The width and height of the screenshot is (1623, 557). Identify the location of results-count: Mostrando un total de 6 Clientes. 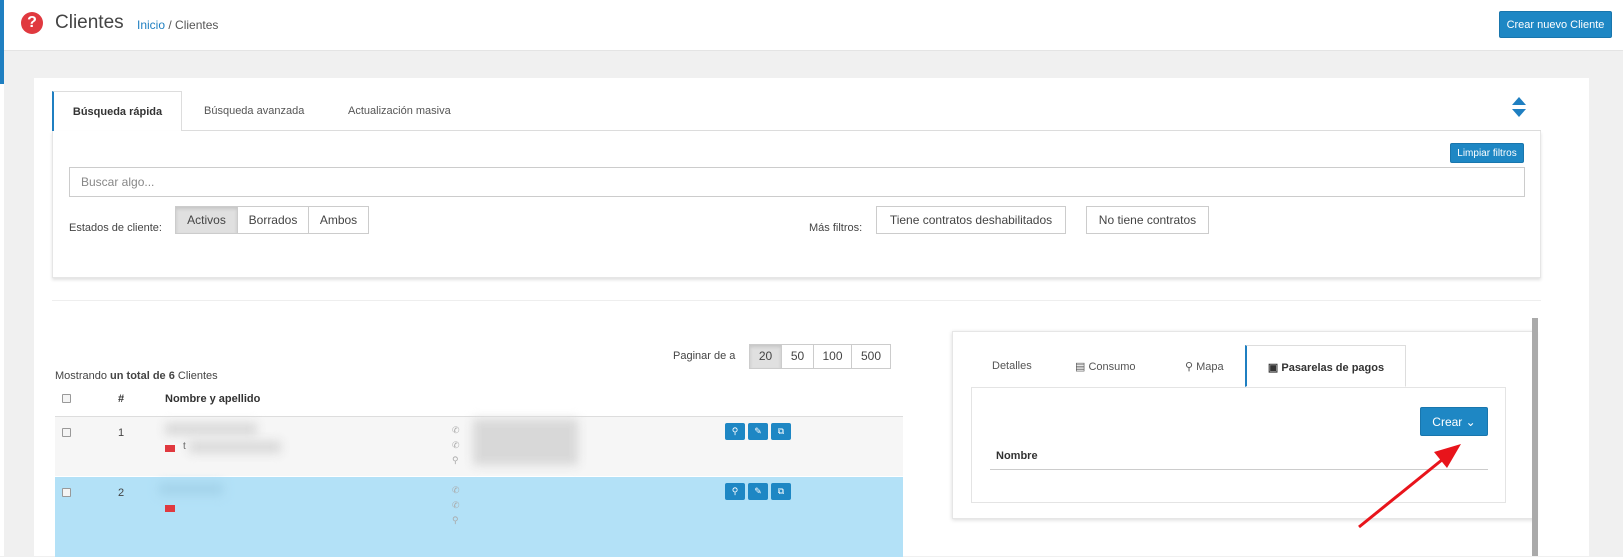
(136, 376).